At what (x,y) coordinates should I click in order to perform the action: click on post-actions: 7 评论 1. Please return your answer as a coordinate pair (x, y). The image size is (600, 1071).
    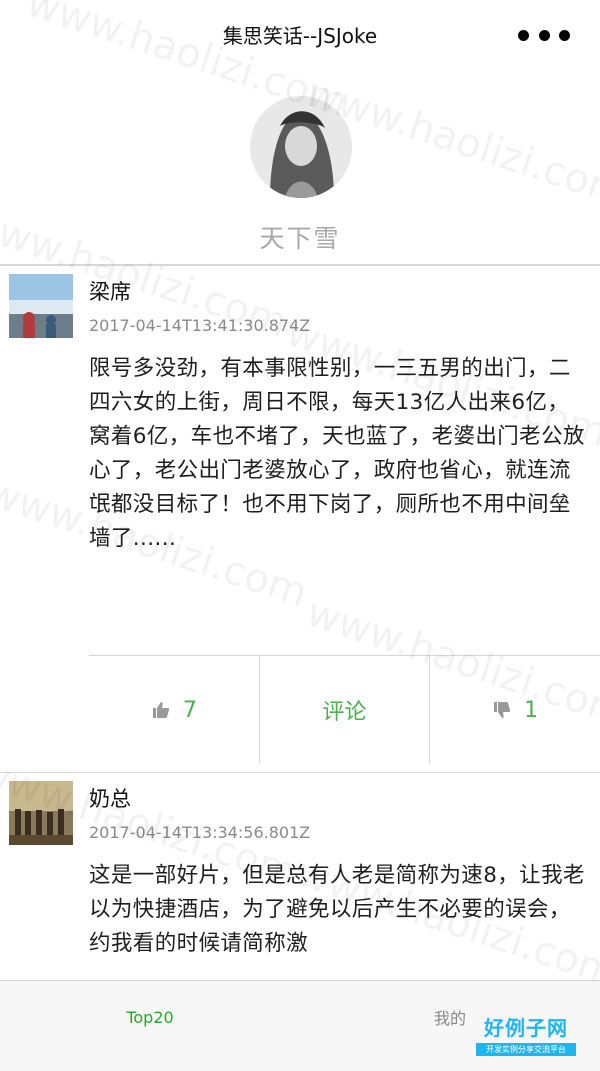
    Looking at the image, I should click on (344, 709).